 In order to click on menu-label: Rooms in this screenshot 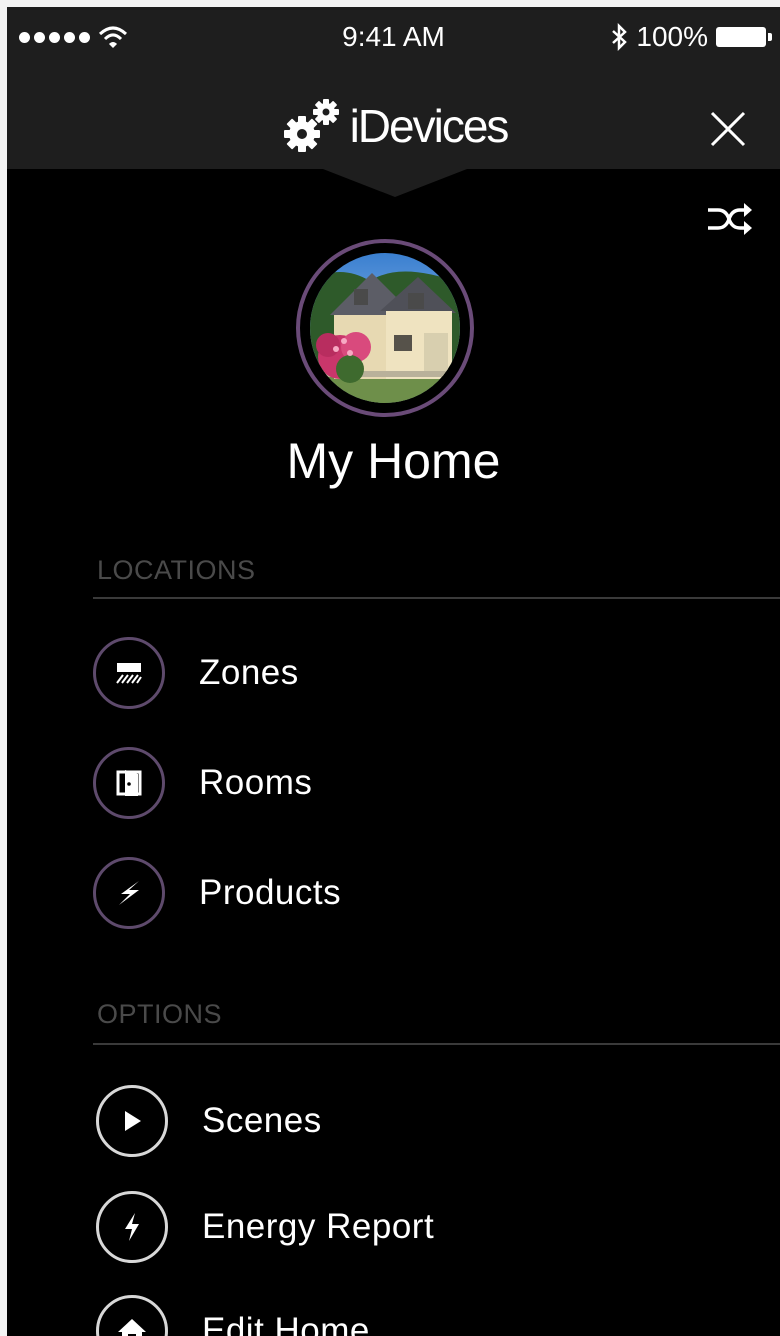, I will do `click(256, 782)`.